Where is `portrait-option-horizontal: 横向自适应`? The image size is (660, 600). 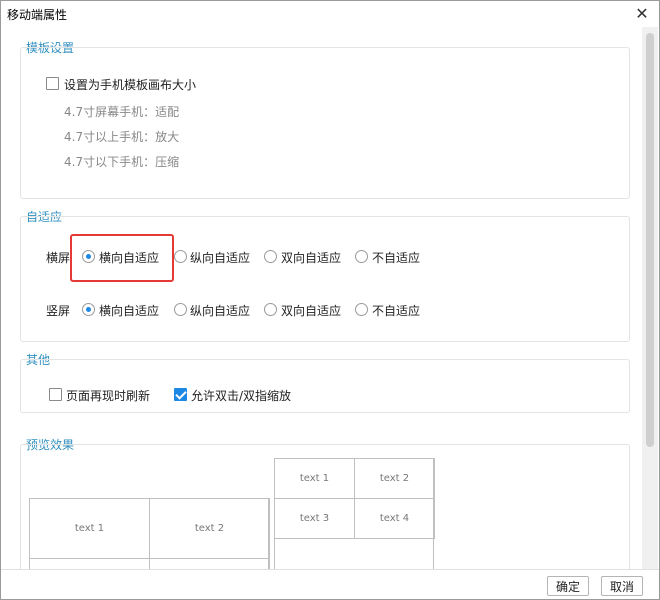 portrait-option-horizontal: 横向自适应 is located at coordinates (129, 311).